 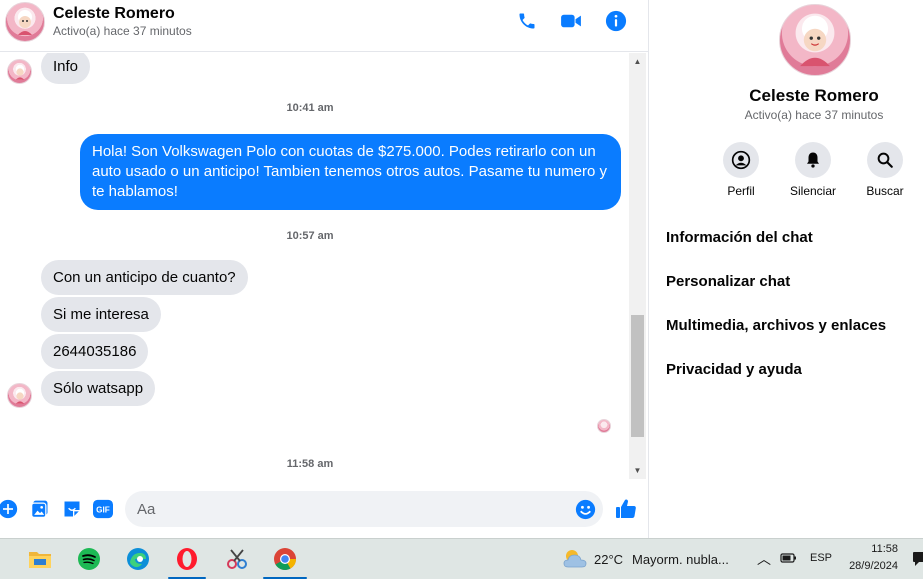 What do you see at coordinates (917, 559) in the screenshot?
I see `notification-icon` at bounding box center [917, 559].